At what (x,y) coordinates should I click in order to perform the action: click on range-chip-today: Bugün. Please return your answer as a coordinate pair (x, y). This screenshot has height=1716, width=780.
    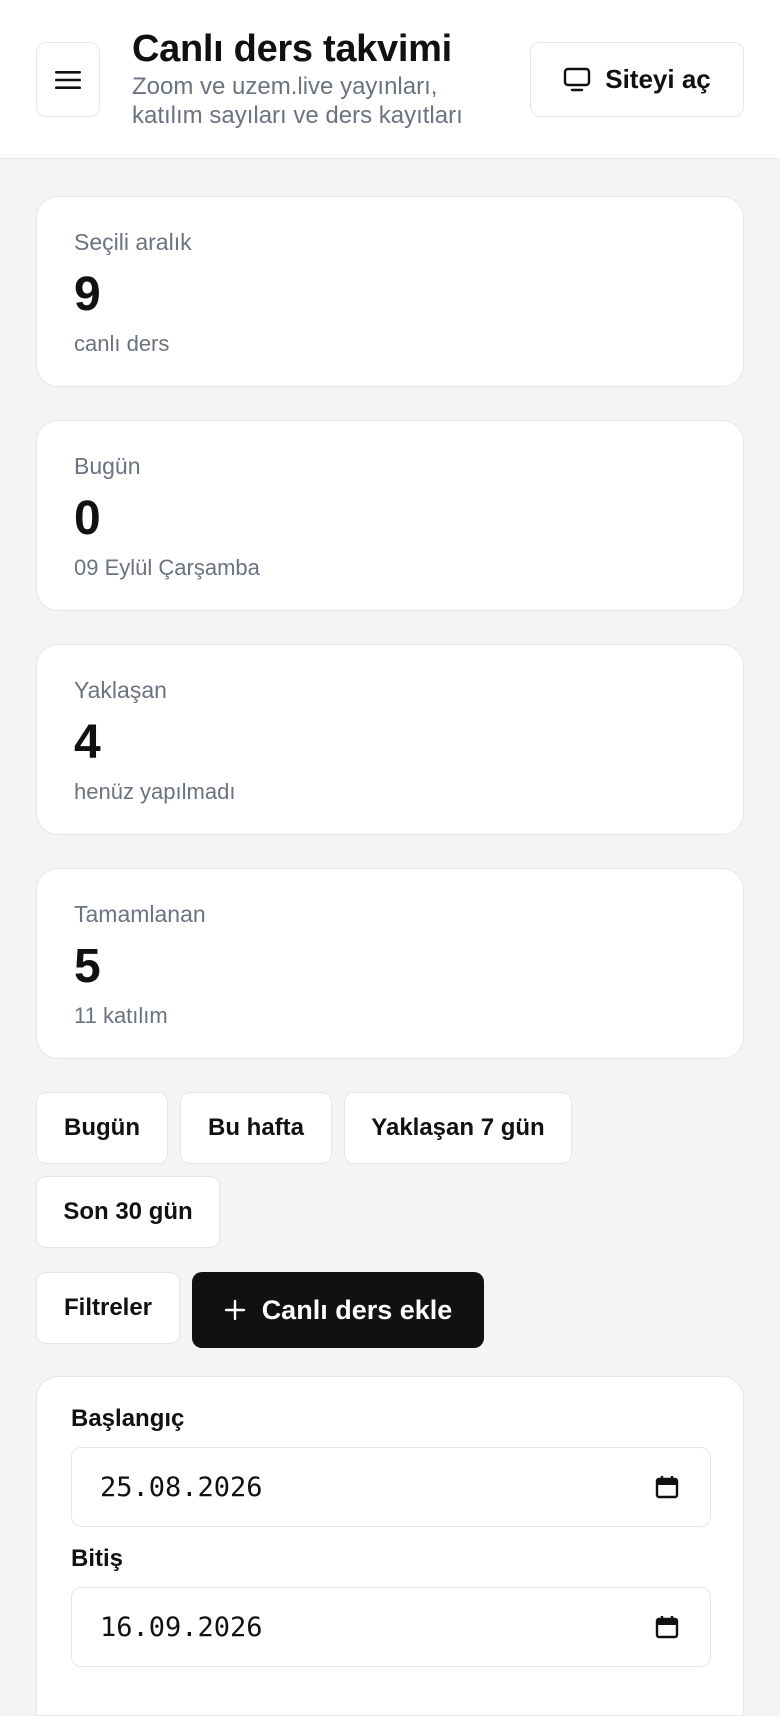
    Looking at the image, I should click on (102, 1128).